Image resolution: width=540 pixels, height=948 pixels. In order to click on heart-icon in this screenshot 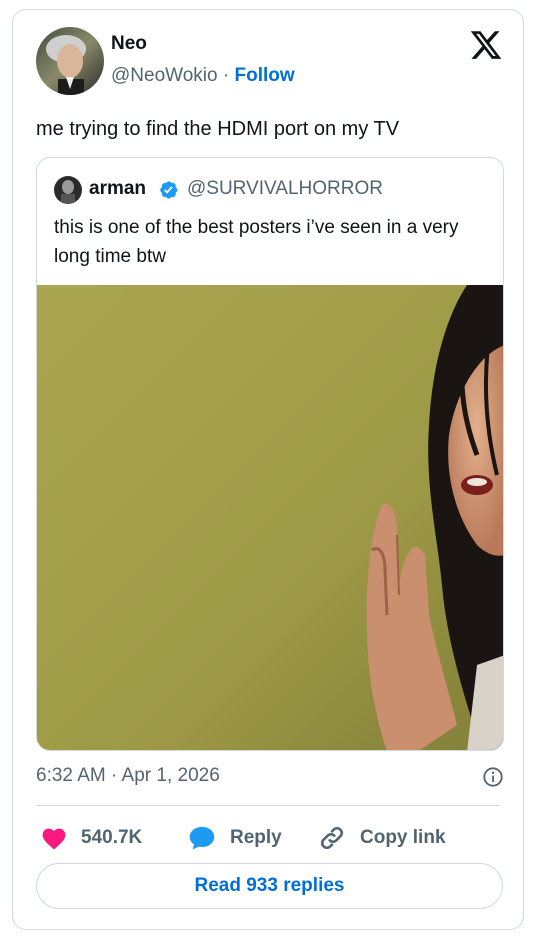, I will do `click(54, 839)`.